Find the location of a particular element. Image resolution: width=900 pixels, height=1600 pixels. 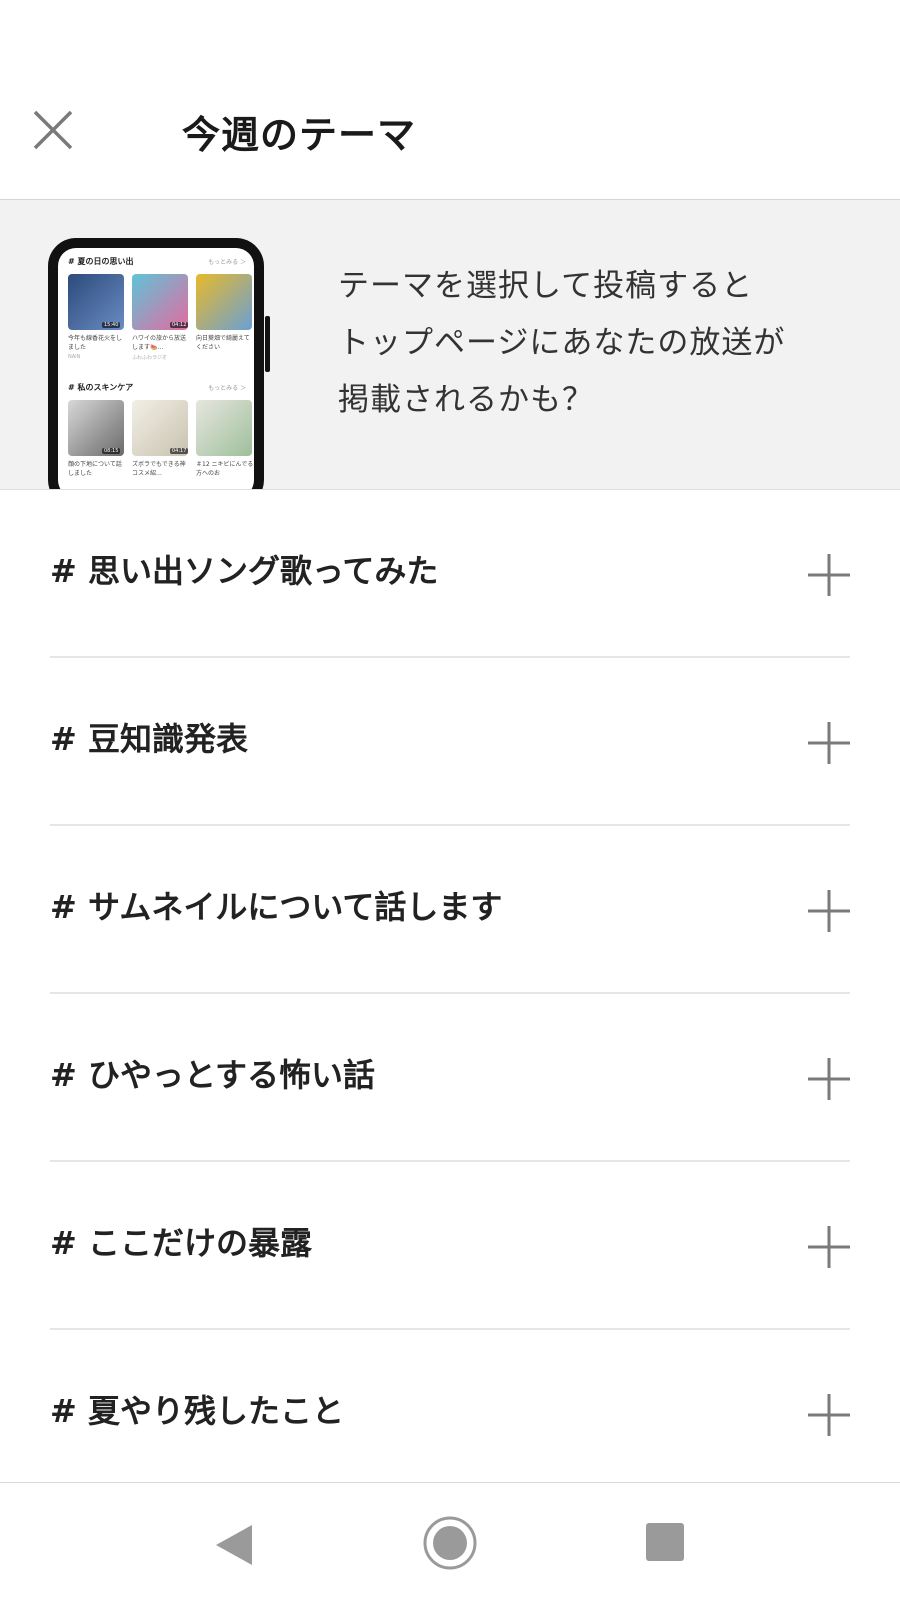

theme-label: # ひやっとする怖い話 is located at coordinates (212, 1075).